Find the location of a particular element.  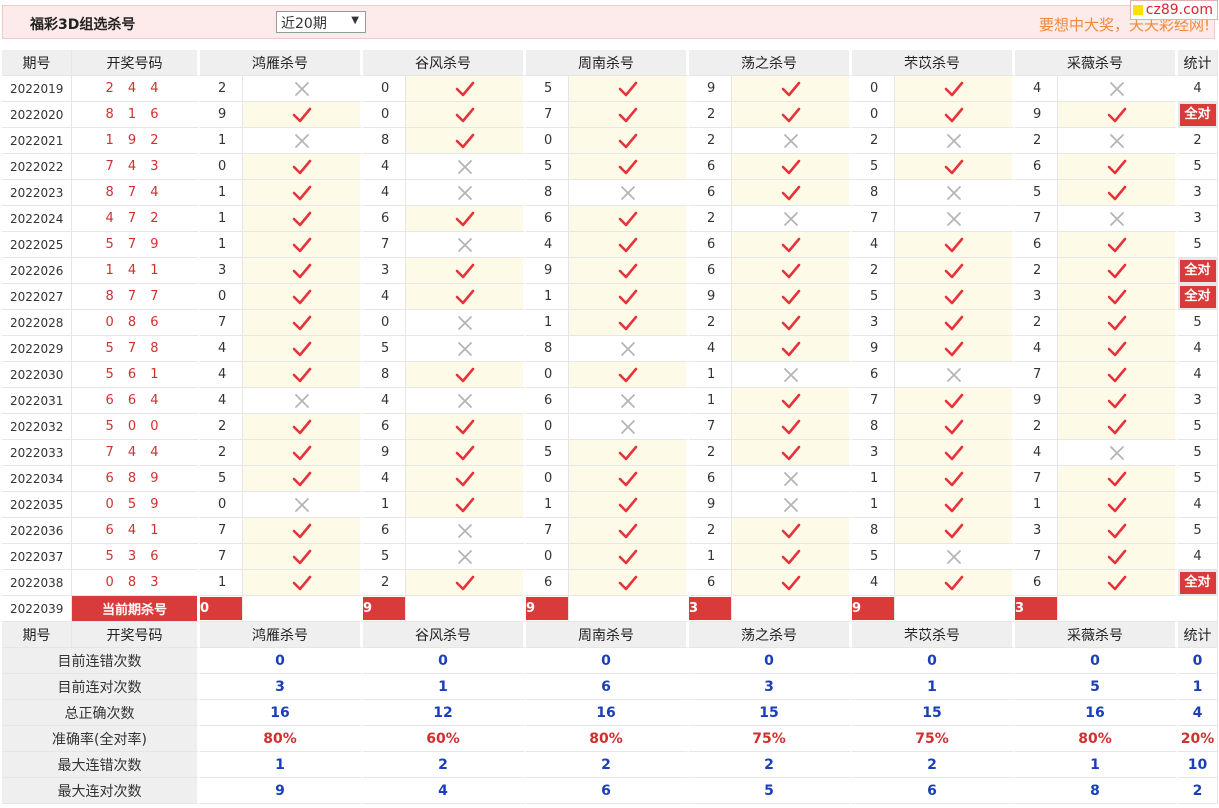

table-row: 2022037 5 3 67501574 is located at coordinates (610, 557).